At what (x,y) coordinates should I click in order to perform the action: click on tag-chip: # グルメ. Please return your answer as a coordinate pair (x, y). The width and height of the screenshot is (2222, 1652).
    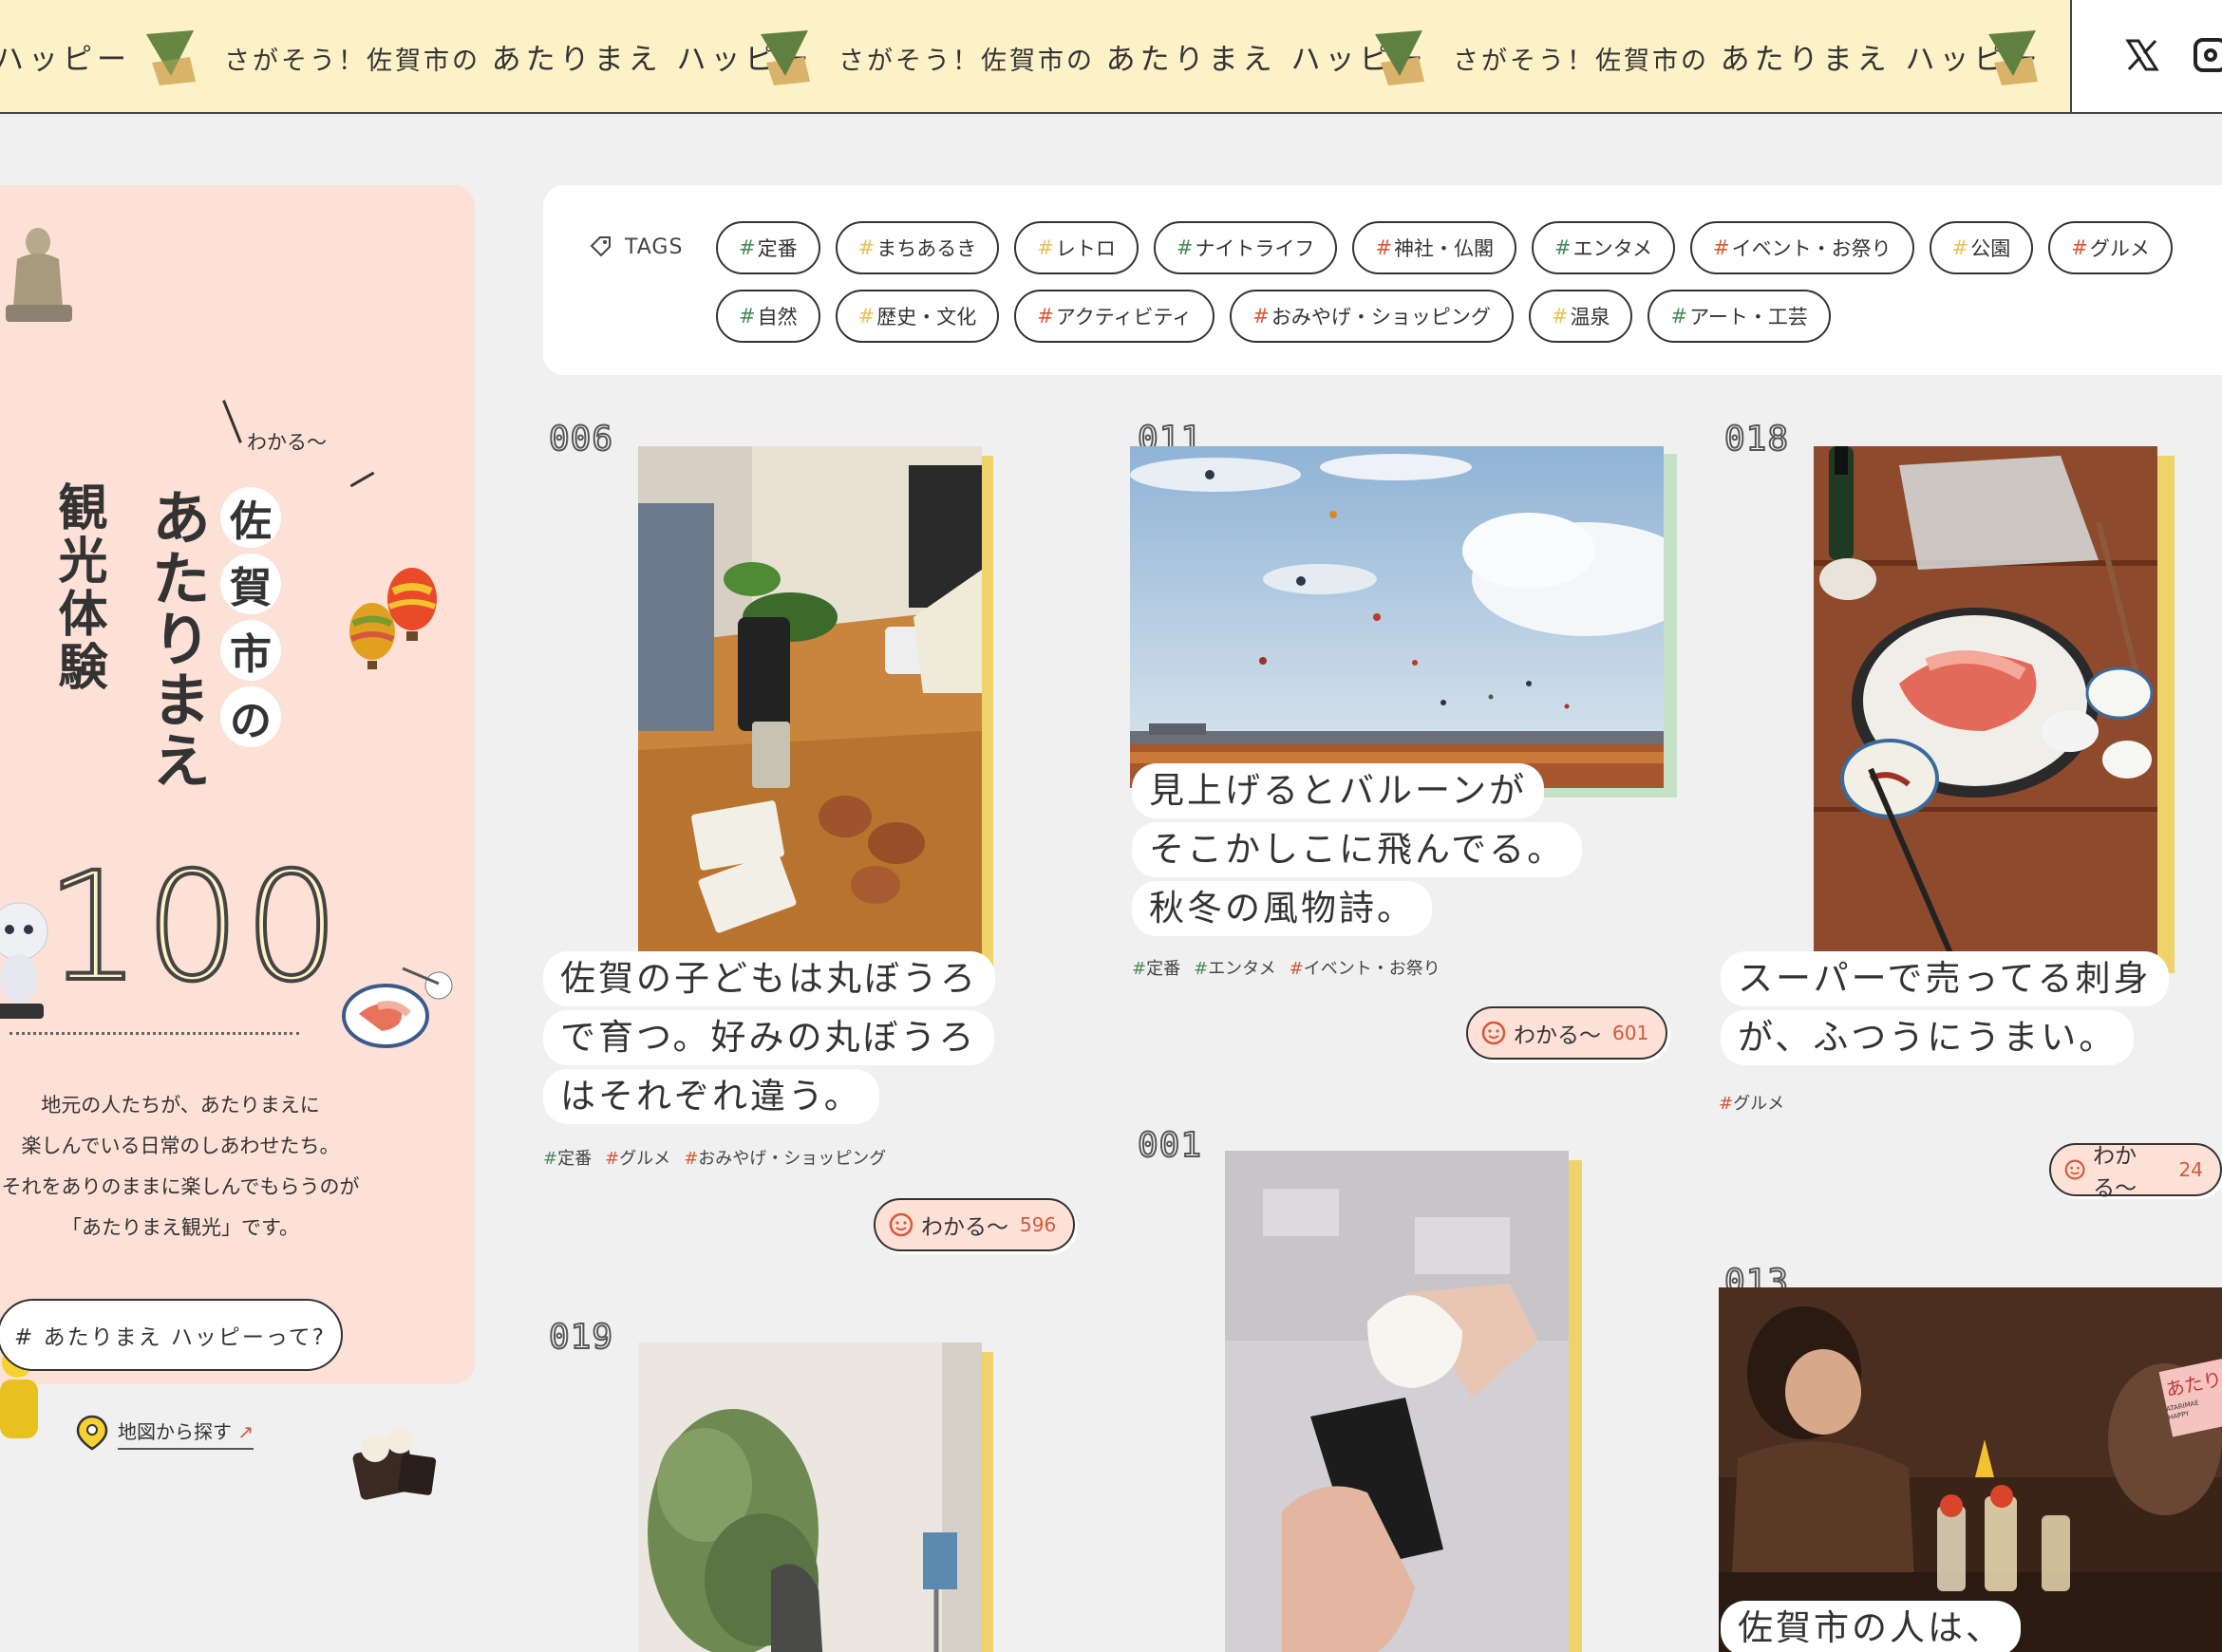
    Looking at the image, I should click on (2110, 247).